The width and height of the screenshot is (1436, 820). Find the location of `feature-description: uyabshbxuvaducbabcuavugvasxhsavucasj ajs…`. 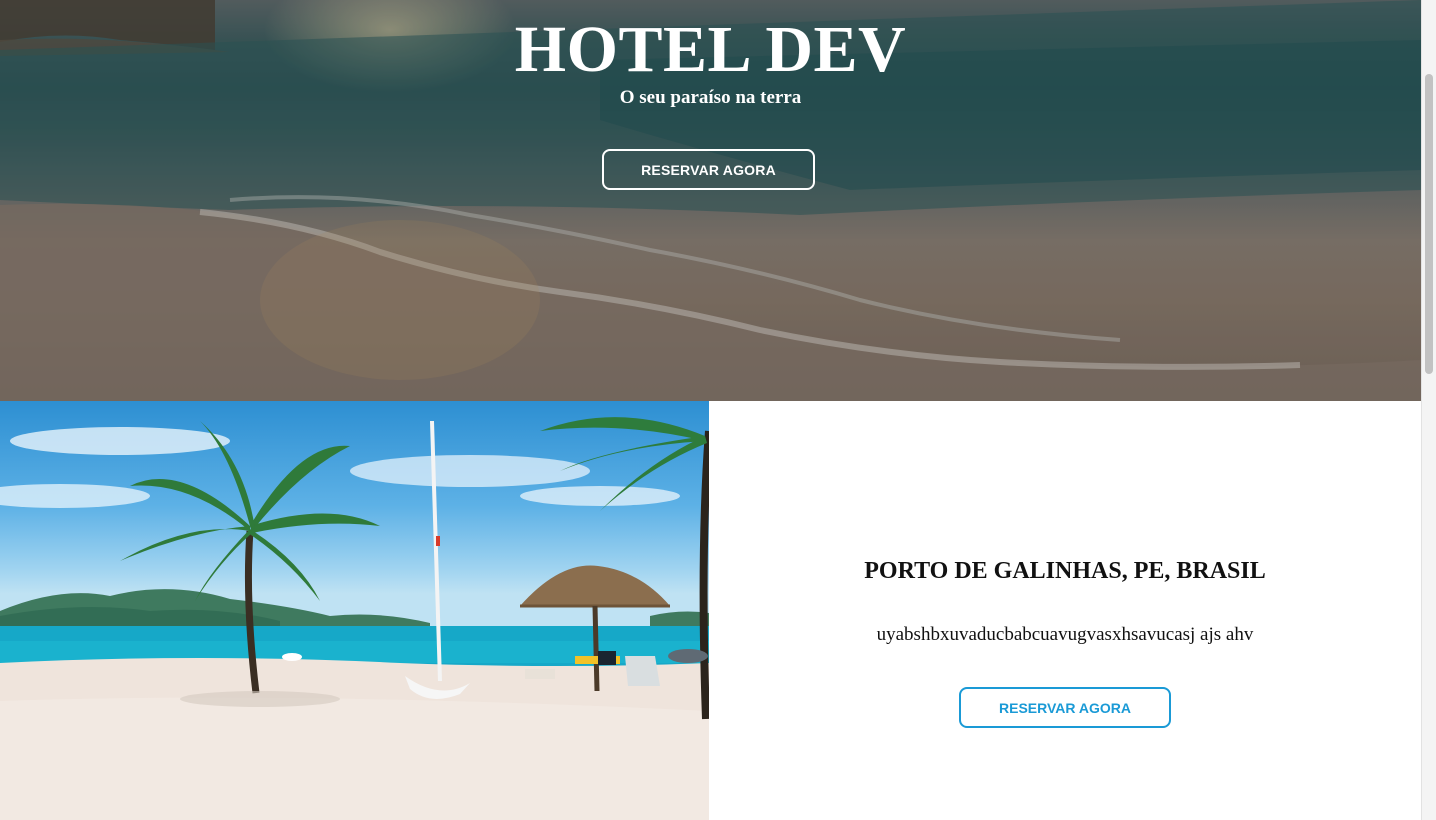

feature-description: uyabshbxuvaducbabcuavugvasxhsavucasj ajs… is located at coordinates (1065, 634).